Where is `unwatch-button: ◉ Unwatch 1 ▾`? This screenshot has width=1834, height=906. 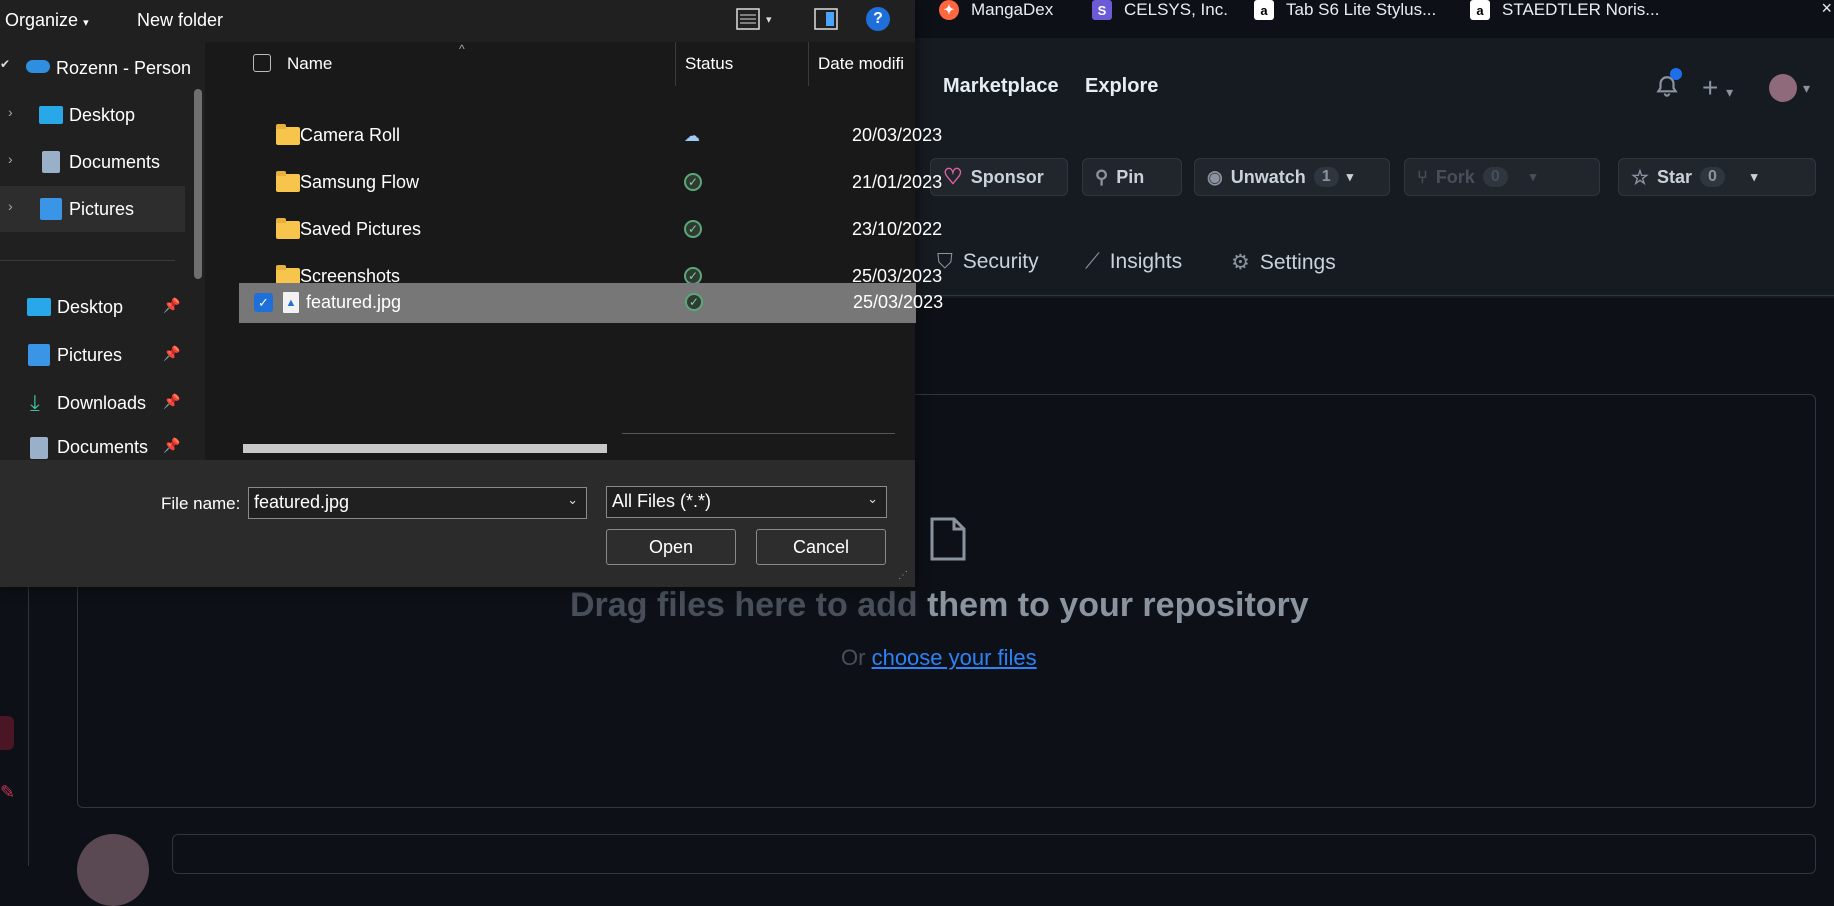 unwatch-button: ◉ Unwatch 1 ▾ is located at coordinates (1292, 177).